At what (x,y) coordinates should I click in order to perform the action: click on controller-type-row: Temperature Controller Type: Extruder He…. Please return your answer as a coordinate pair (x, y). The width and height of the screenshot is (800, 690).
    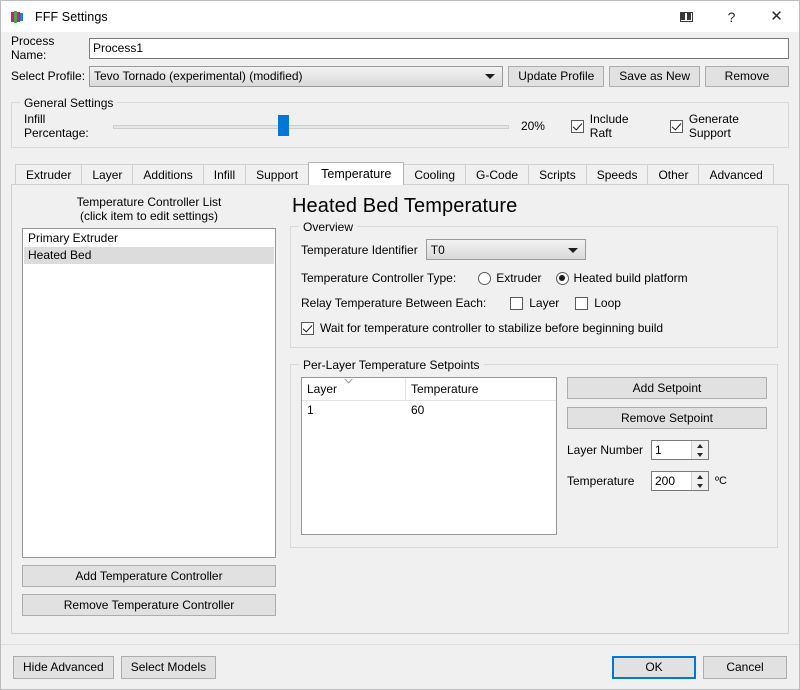
    Looking at the image, I should click on (534, 278).